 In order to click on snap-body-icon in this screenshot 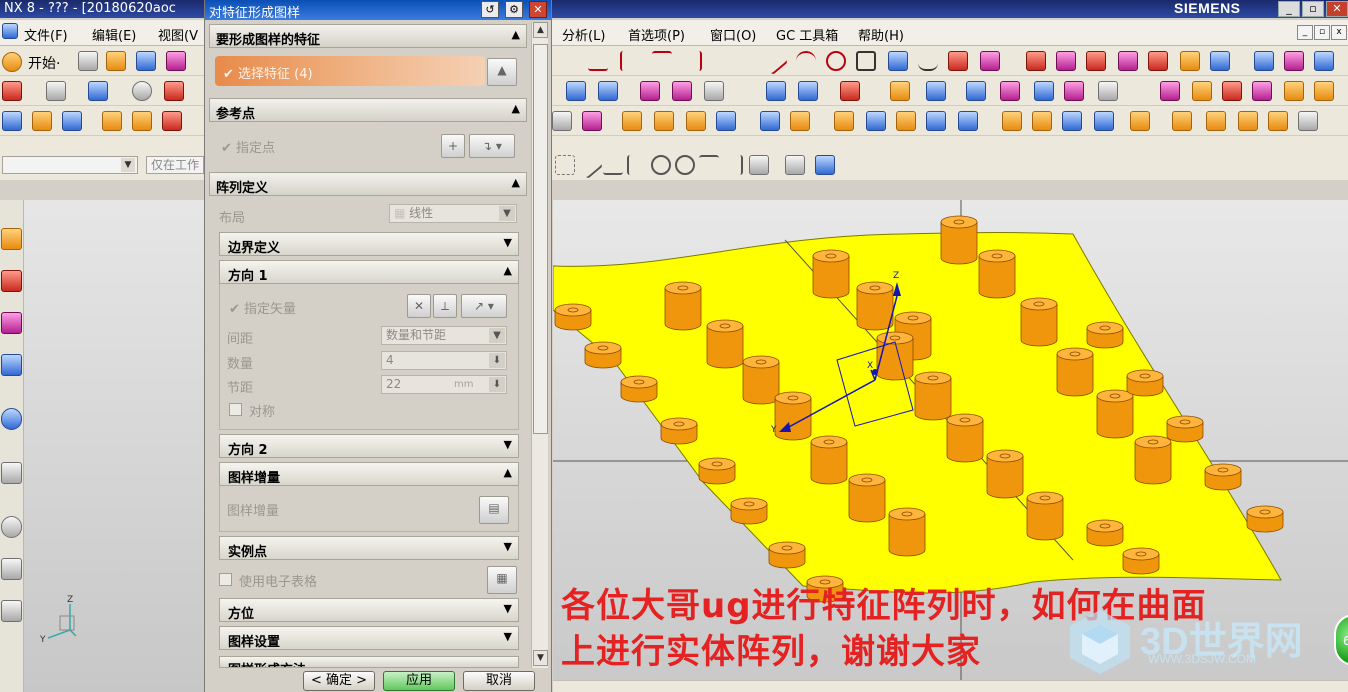, I will do `click(825, 165)`.